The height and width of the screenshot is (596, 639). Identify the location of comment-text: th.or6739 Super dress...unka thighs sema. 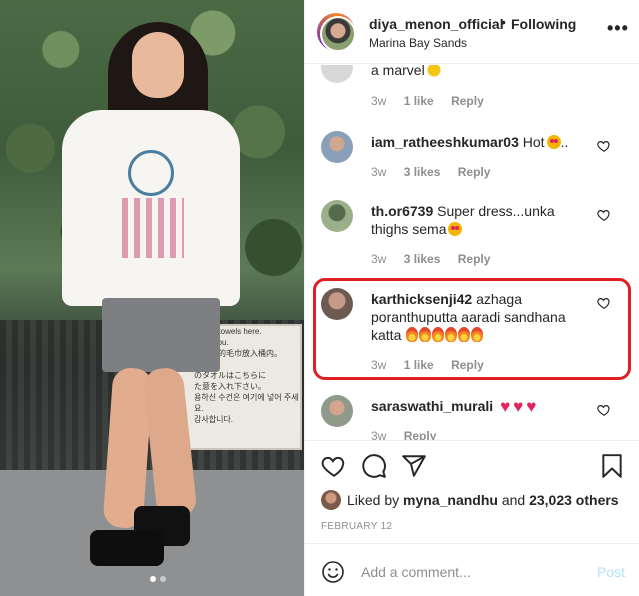
(482, 220).